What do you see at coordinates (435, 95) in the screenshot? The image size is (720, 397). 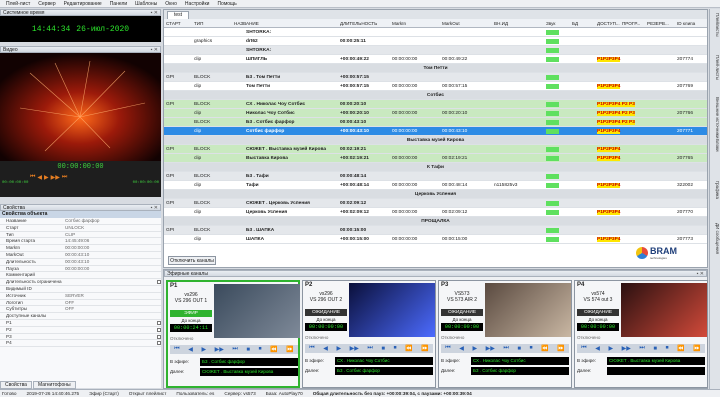 I see `group-separator: Сотбис` at bounding box center [435, 95].